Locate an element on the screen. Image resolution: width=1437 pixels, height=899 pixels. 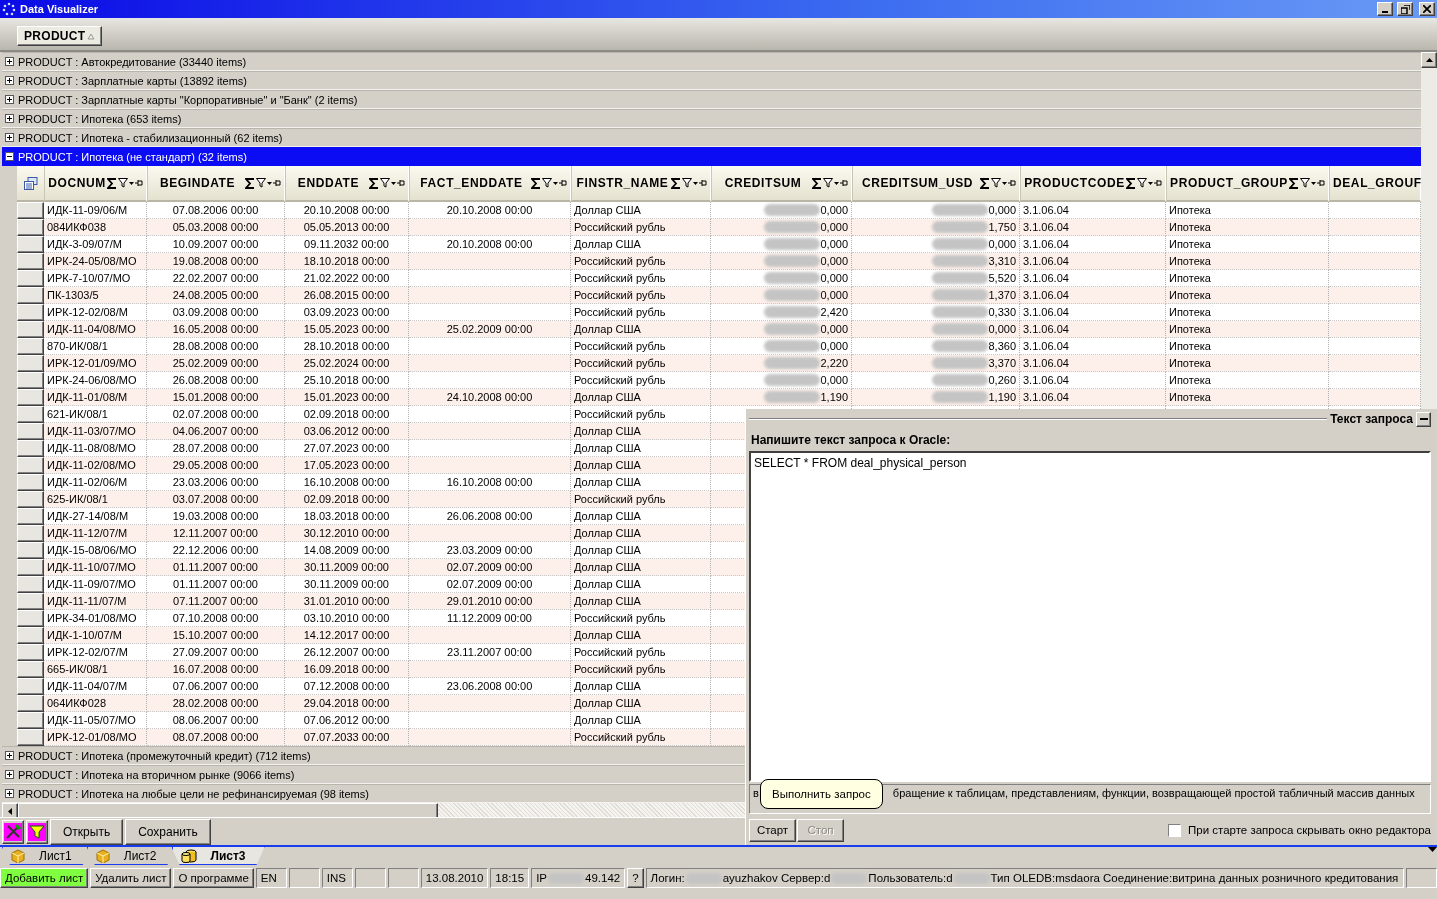
query-button: Старт is located at coordinates (772, 830).